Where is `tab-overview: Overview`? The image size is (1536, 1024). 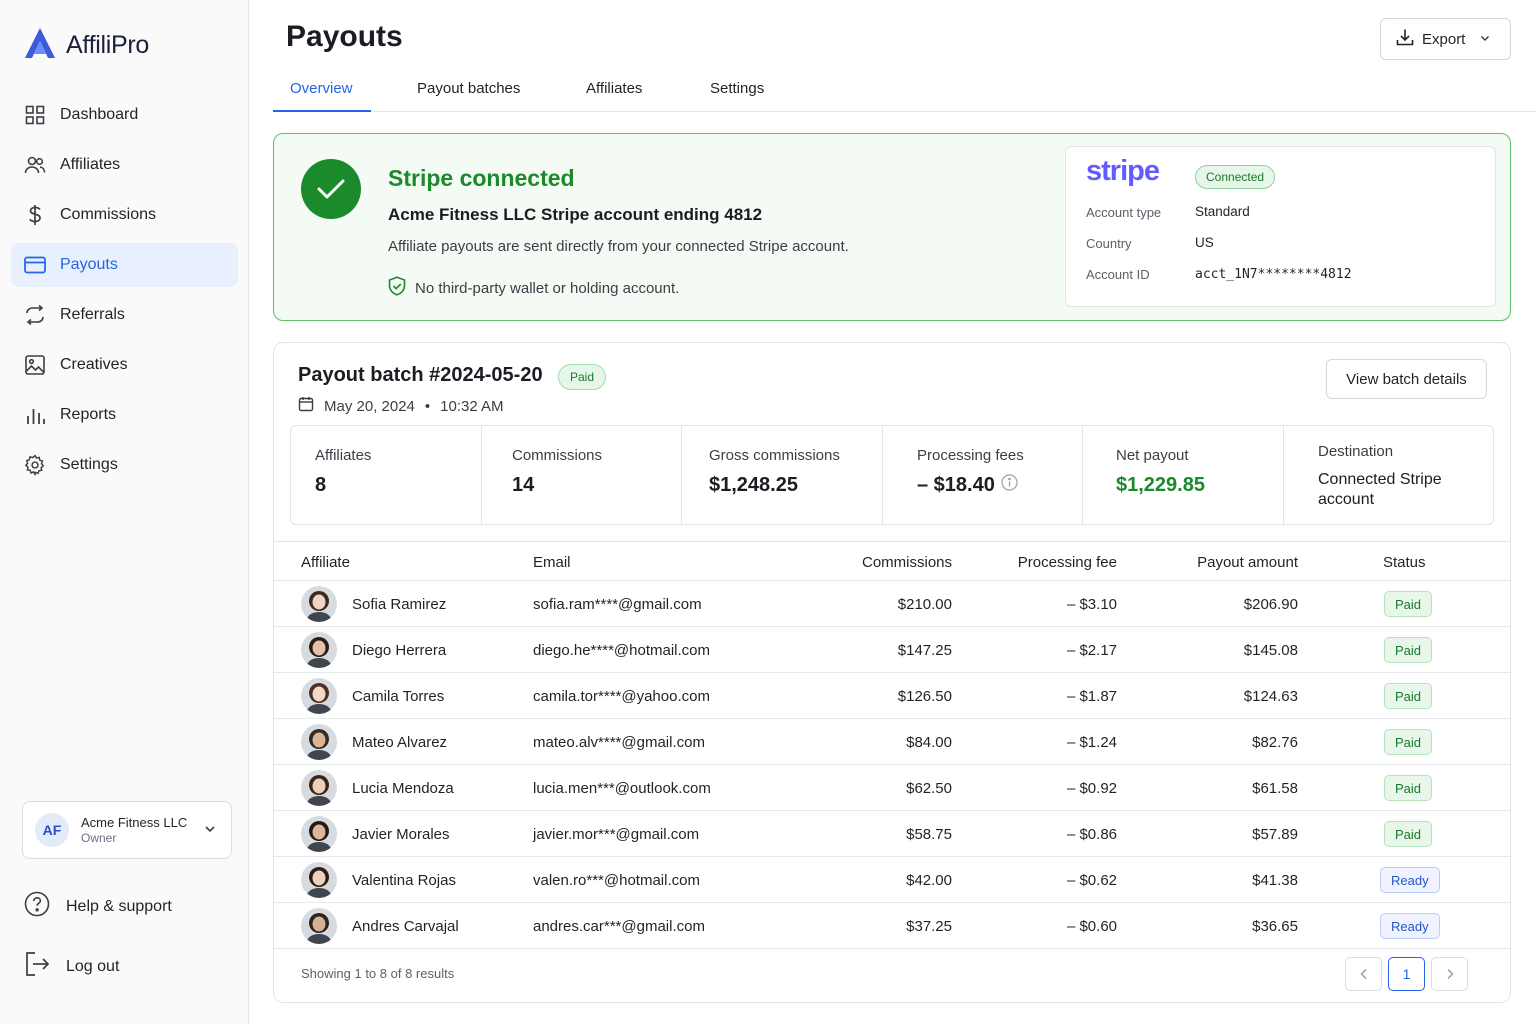 tab-overview: Overview is located at coordinates (321, 88).